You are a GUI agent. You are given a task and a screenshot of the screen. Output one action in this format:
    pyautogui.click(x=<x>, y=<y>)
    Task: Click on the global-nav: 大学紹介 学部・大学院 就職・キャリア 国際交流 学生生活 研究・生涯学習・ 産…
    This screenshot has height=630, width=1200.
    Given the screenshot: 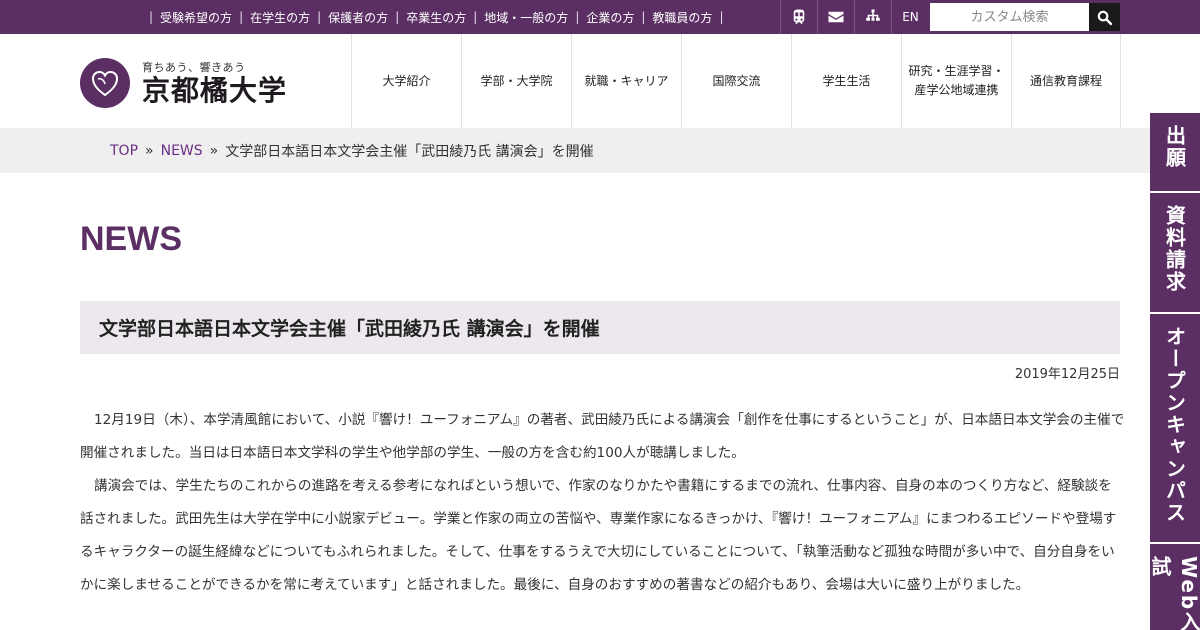 What is the action you would take?
    pyautogui.click(x=736, y=81)
    